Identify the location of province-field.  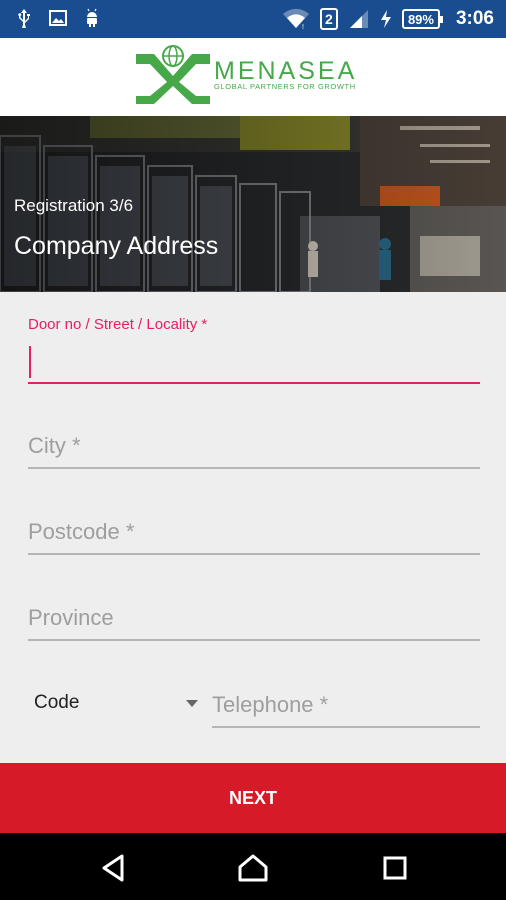
(254, 621).